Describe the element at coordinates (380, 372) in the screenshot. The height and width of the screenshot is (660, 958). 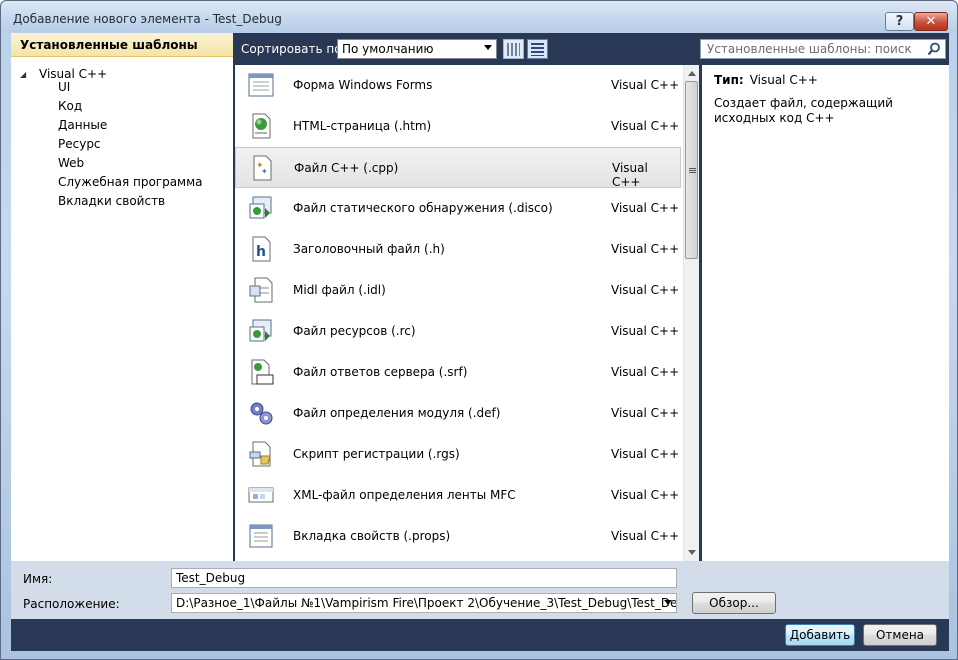
I see `template-name: Файл ответов сервера (.srf)` at that location.